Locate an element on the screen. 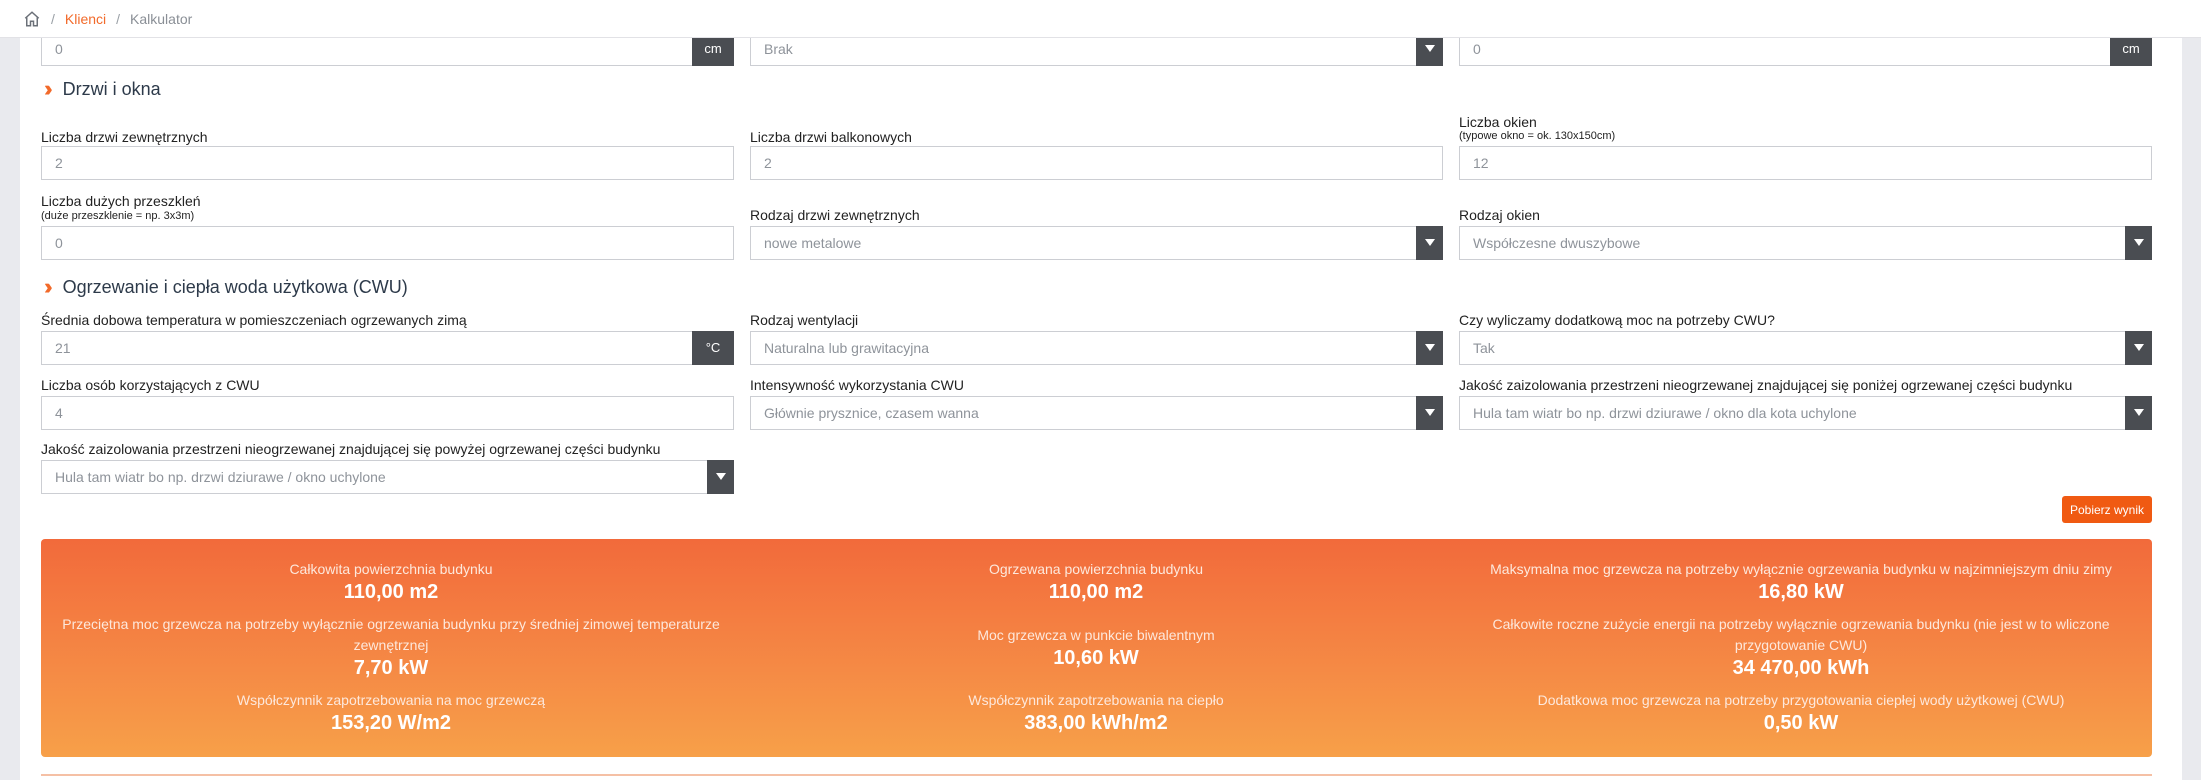 The image size is (2201, 780). ext-door-type-label: Rodzaj drzwi zewnętrznych is located at coordinates (835, 215).